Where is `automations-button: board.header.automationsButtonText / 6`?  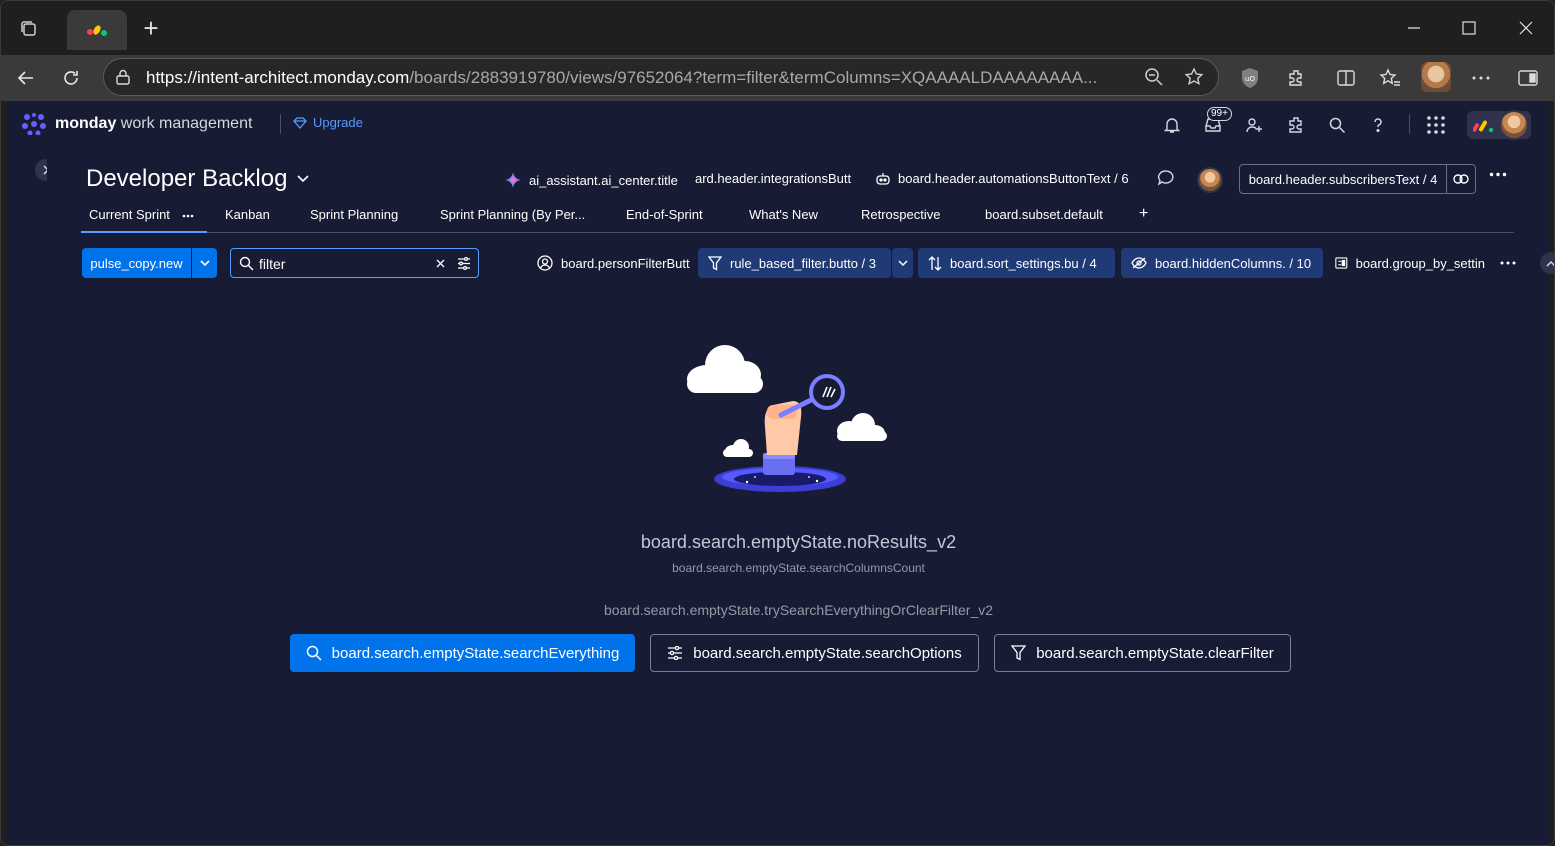 automations-button: board.header.automationsButtonText / 6 is located at coordinates (1010, 178).